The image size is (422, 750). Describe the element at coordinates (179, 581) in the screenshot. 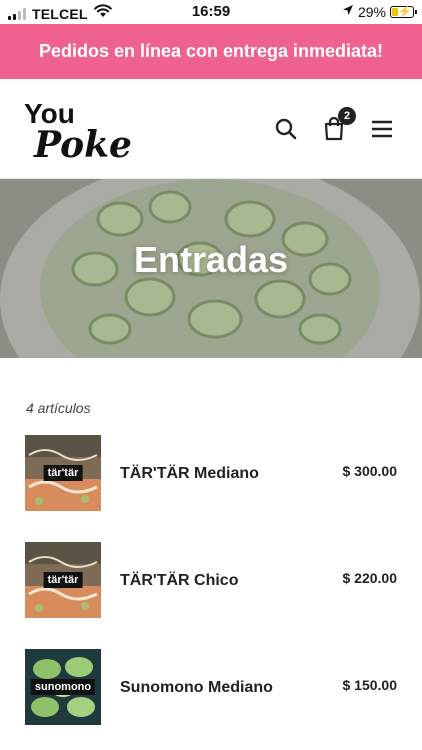

I see `product-name: TÄR'TÄR Chico` at that location.